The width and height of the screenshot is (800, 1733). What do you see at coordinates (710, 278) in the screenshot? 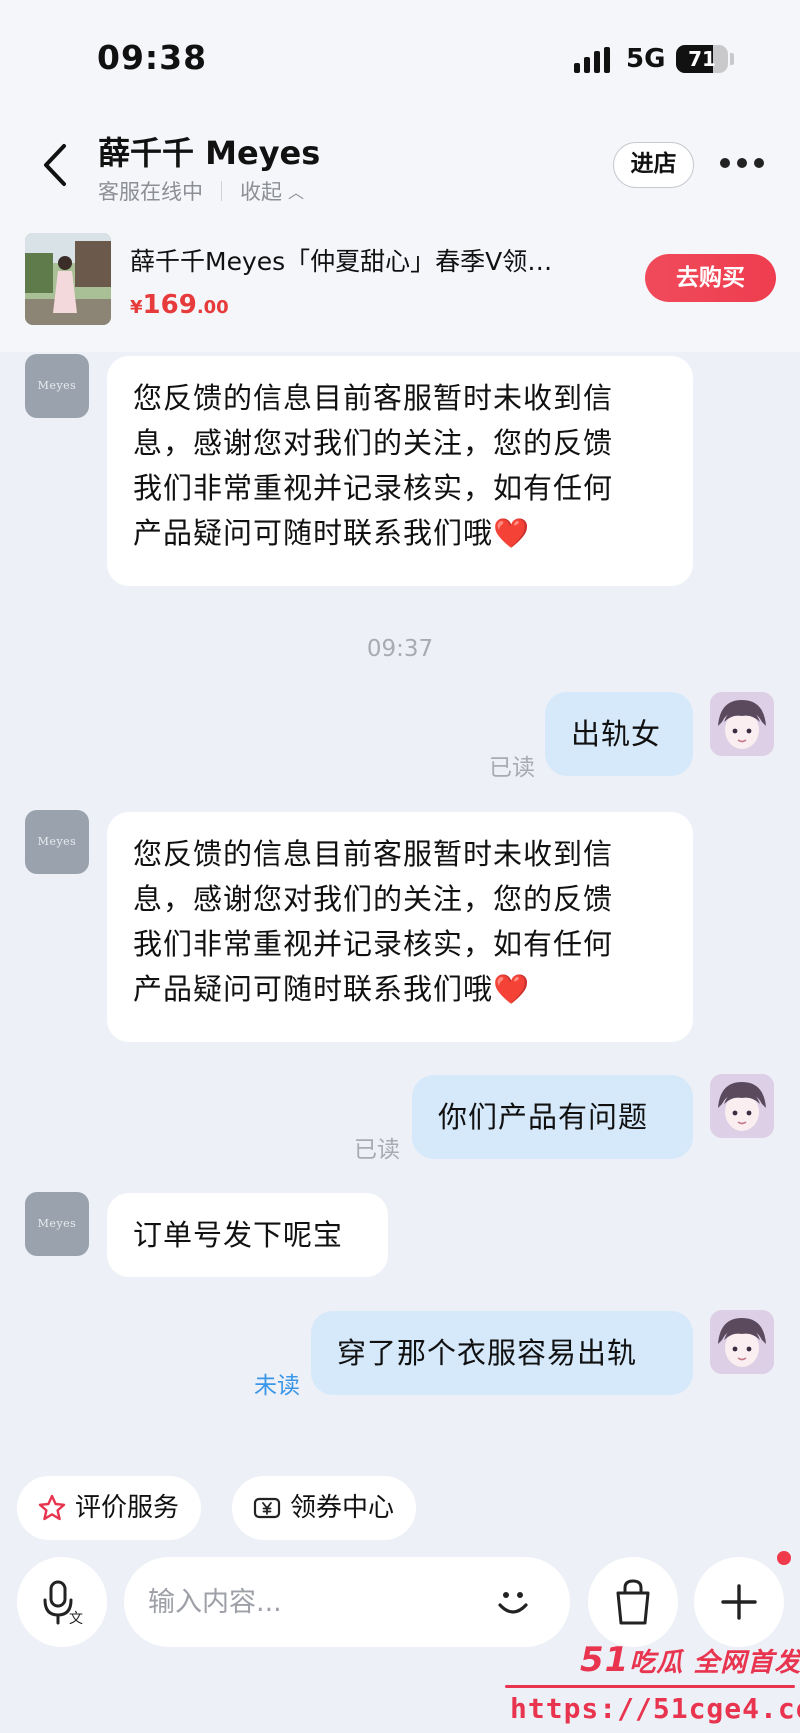
I see `buy-button: 去购买` at bounding box center [710, 278].